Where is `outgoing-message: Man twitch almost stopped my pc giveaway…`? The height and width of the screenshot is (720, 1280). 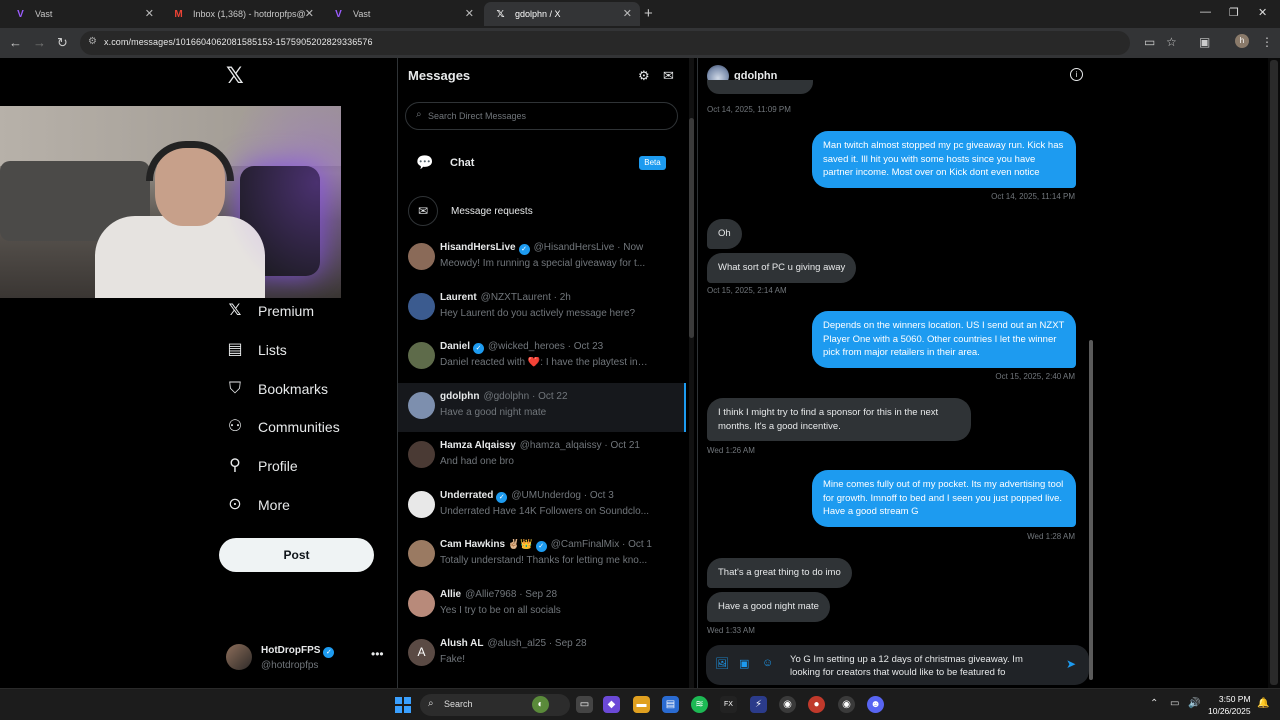 outgoing-message: Man twitch almost stopped my pc giveaway… is located at coordinates (944, 159).